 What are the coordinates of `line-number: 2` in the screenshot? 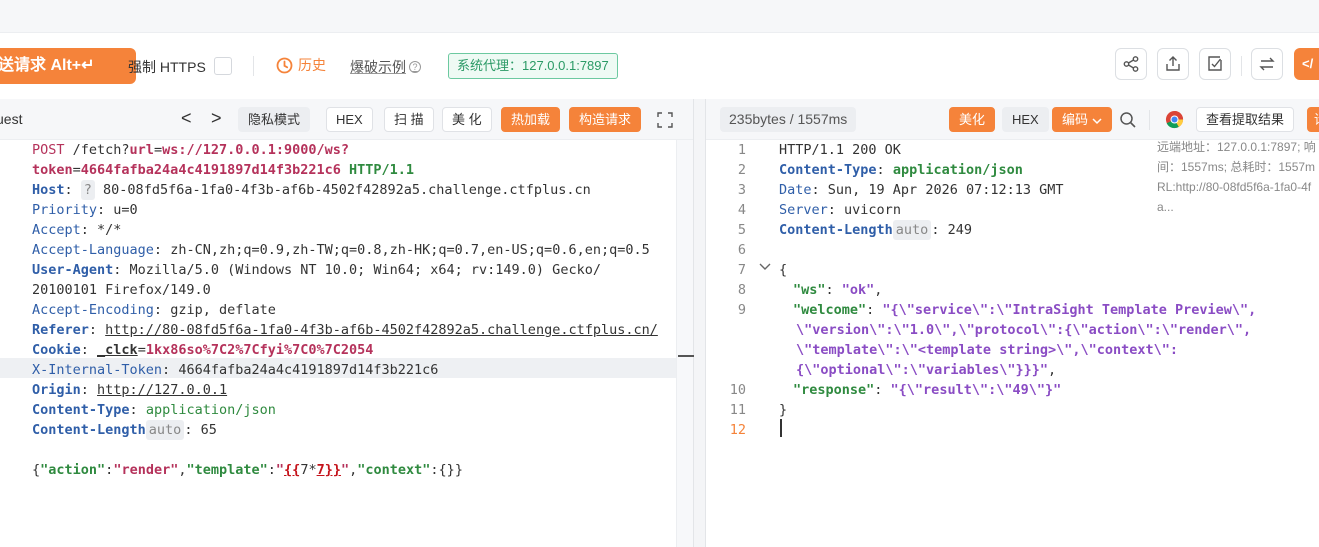 It's located at (741, 170).